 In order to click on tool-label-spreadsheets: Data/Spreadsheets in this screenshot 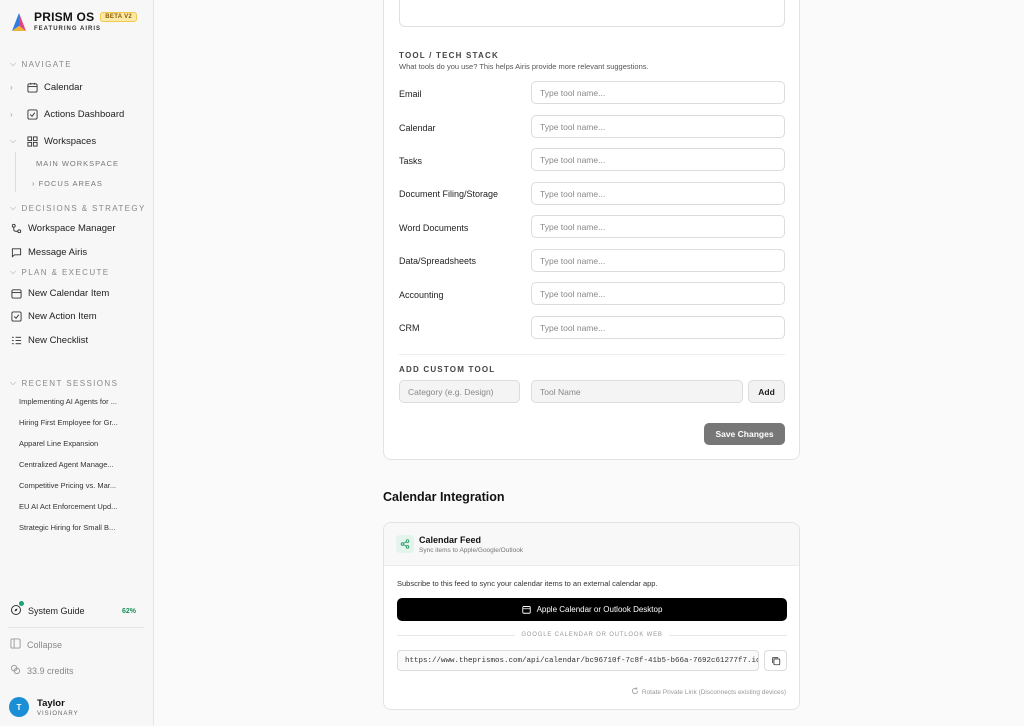, I will do `click(438, 261)`.